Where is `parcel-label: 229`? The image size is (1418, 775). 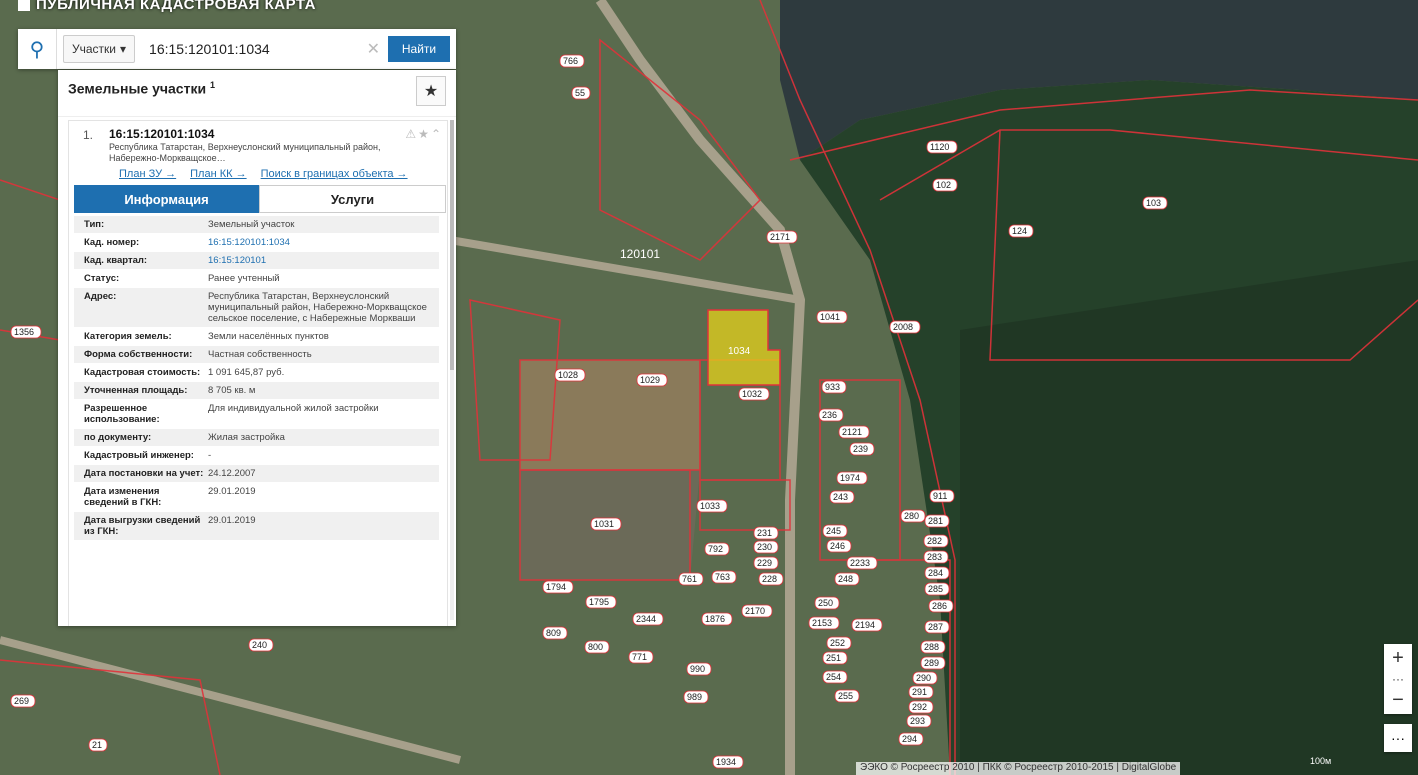
parcel-label: 229 is located at coordinates (764, 563).